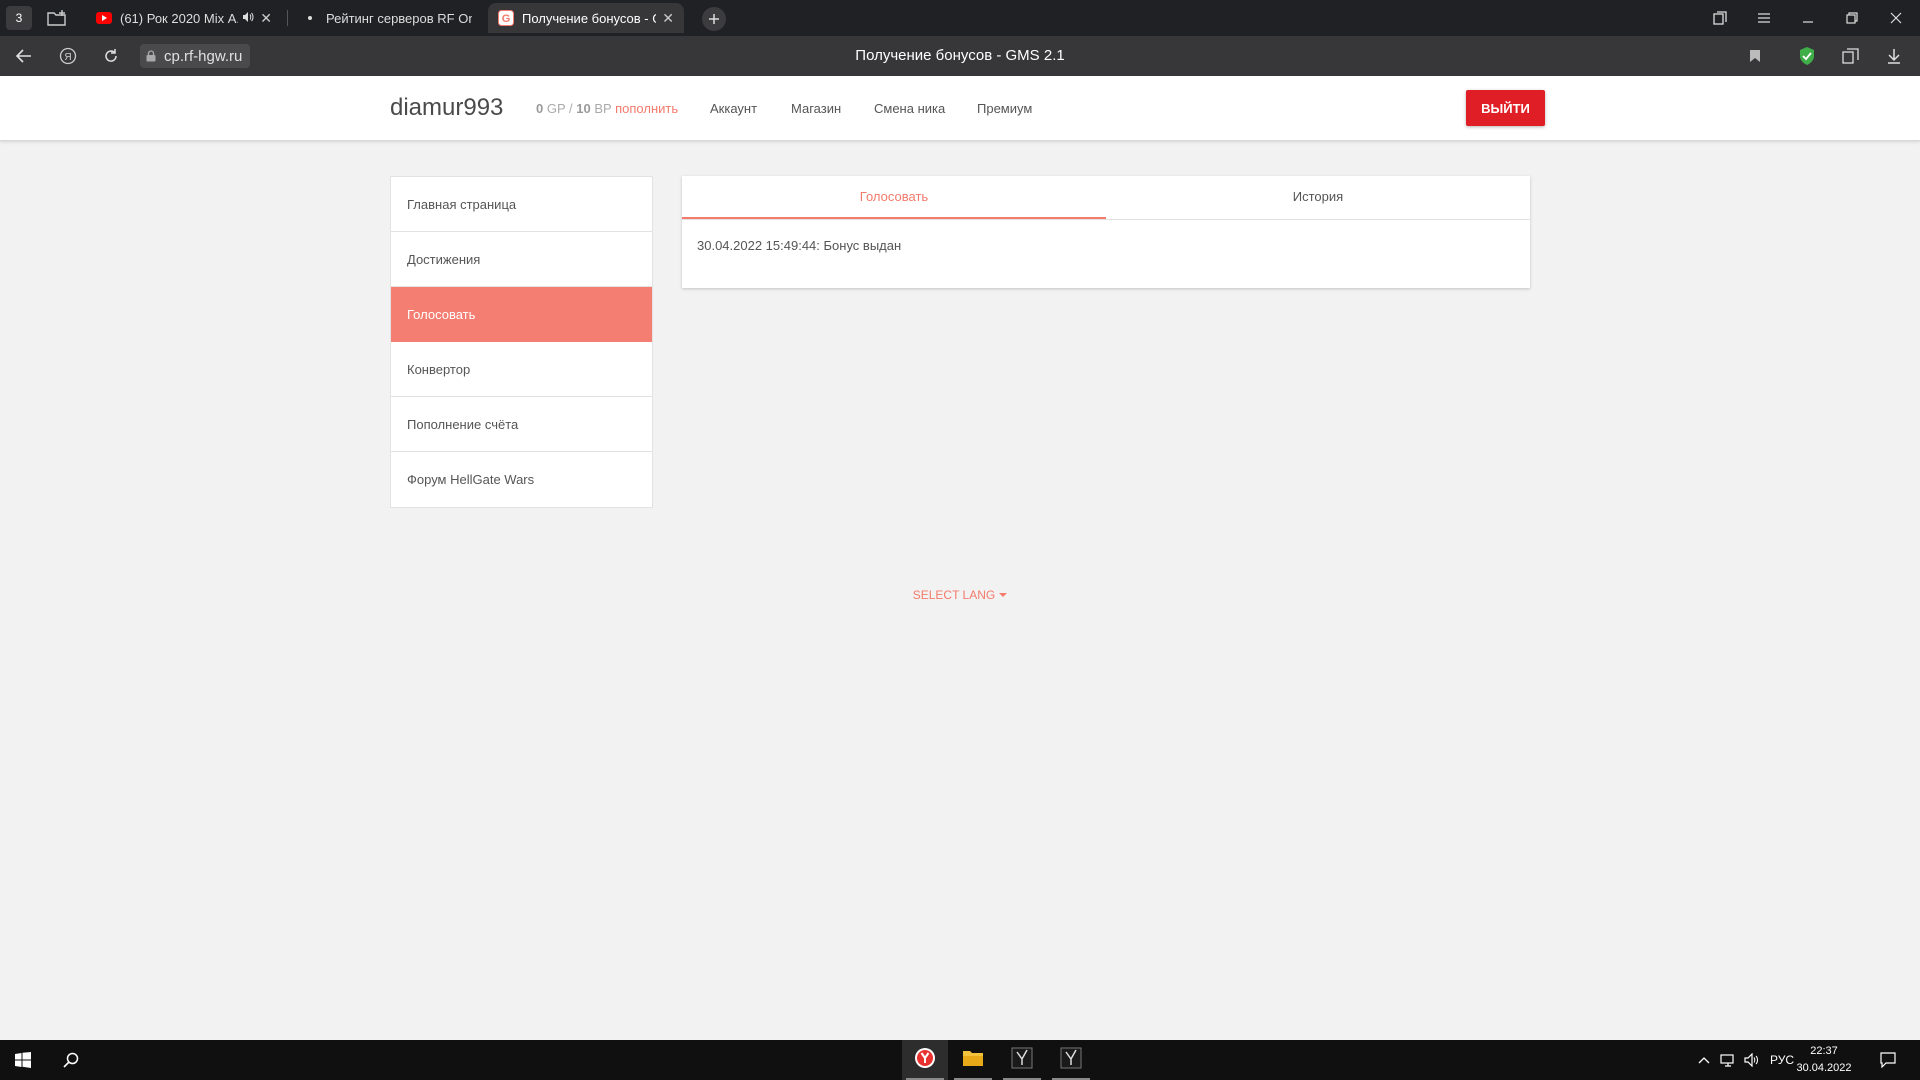  I want to click on back-icon, so click(24, 56).